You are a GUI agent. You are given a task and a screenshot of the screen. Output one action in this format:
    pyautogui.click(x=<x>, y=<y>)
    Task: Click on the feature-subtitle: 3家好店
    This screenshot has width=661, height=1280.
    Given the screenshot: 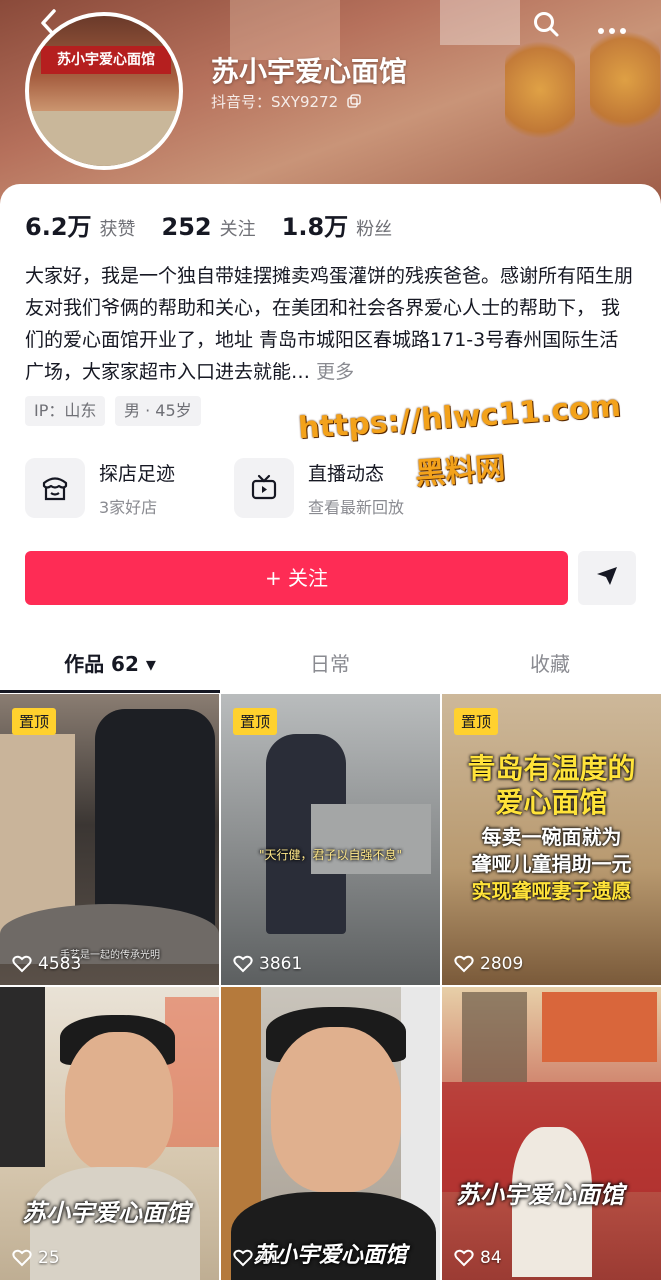 What is the action you would take?
    pyautogui.click(x=128, y=507)
    